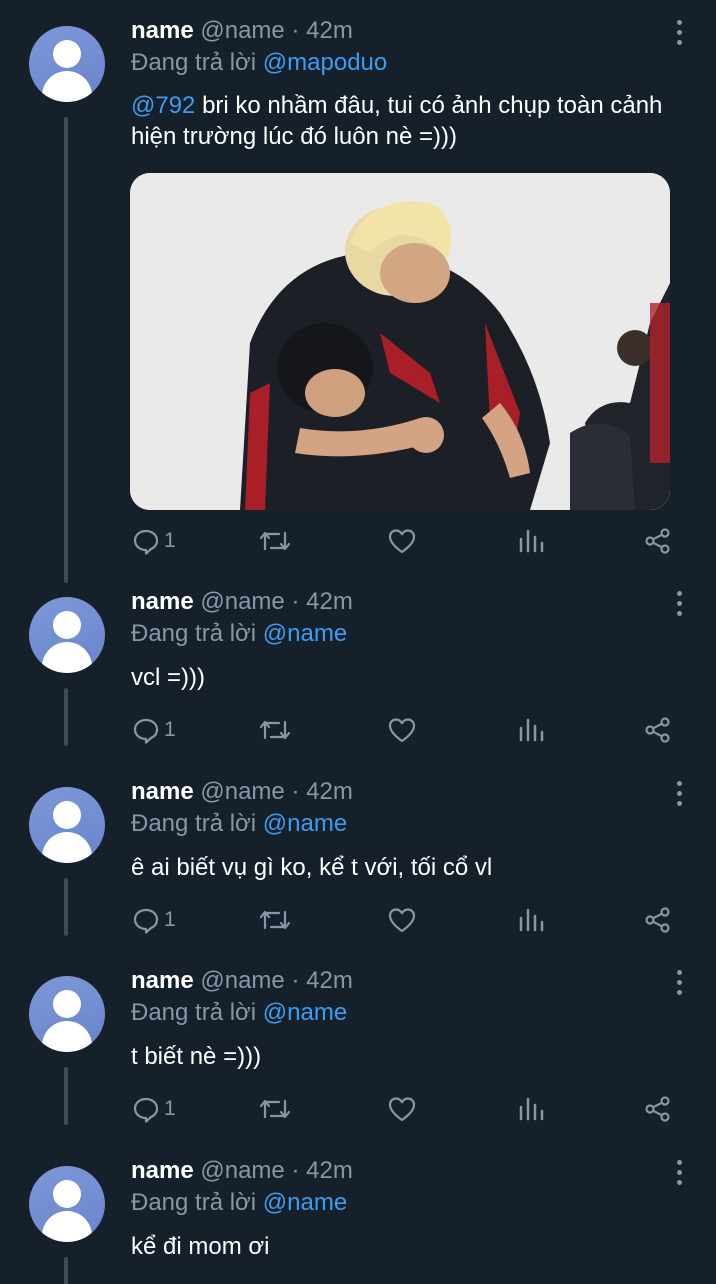  Describe the element at coordinates (325, 62) in the screenshot. I see `replying-to-mention: @mapoduo` at that location.